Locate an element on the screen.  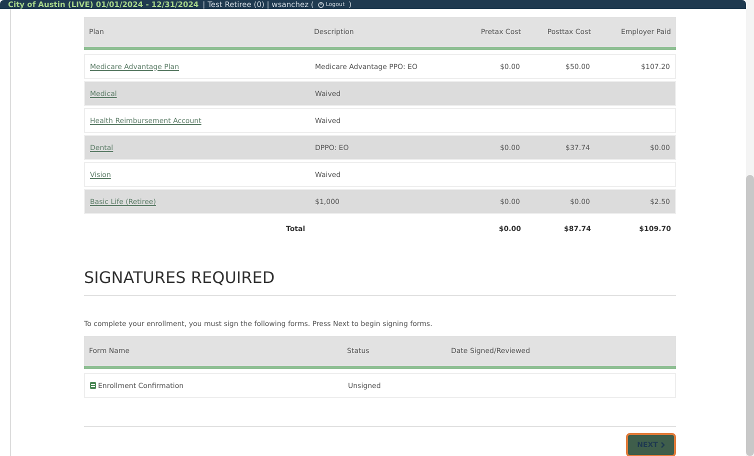
document-icon is located at coordinates (93, 385).